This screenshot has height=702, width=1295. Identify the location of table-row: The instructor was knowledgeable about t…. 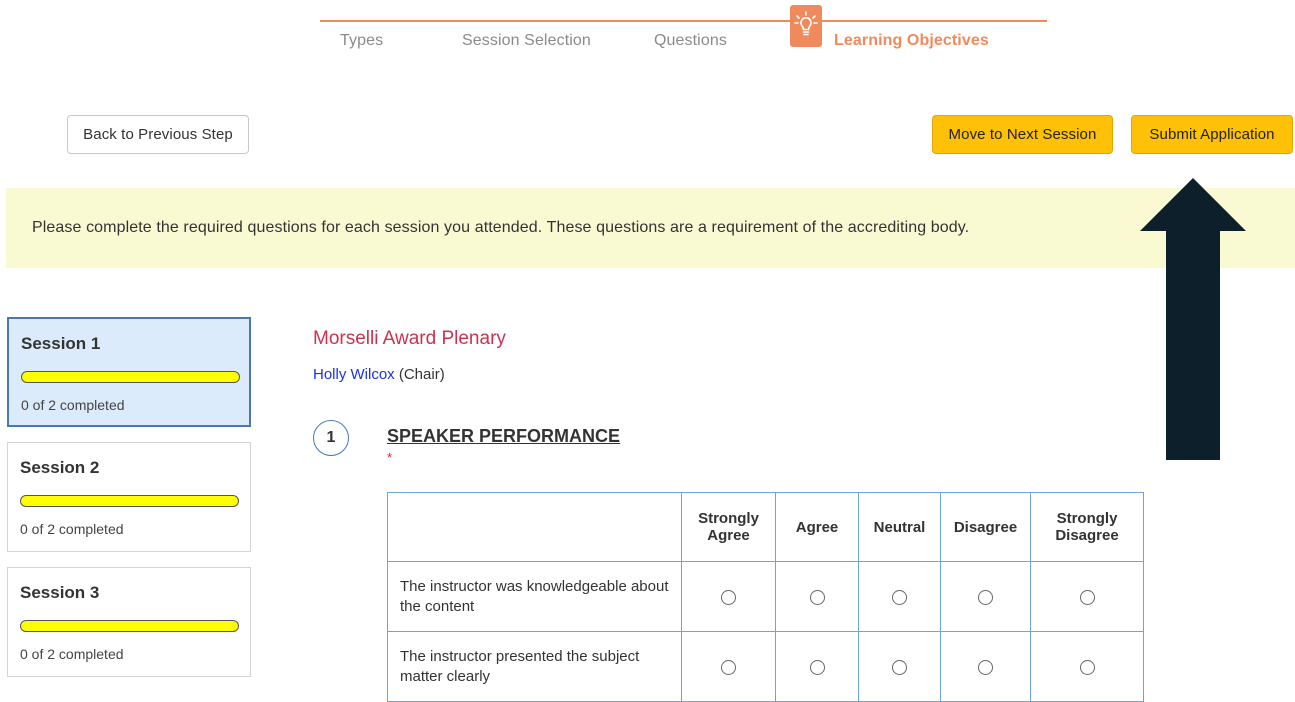
(765, 596).